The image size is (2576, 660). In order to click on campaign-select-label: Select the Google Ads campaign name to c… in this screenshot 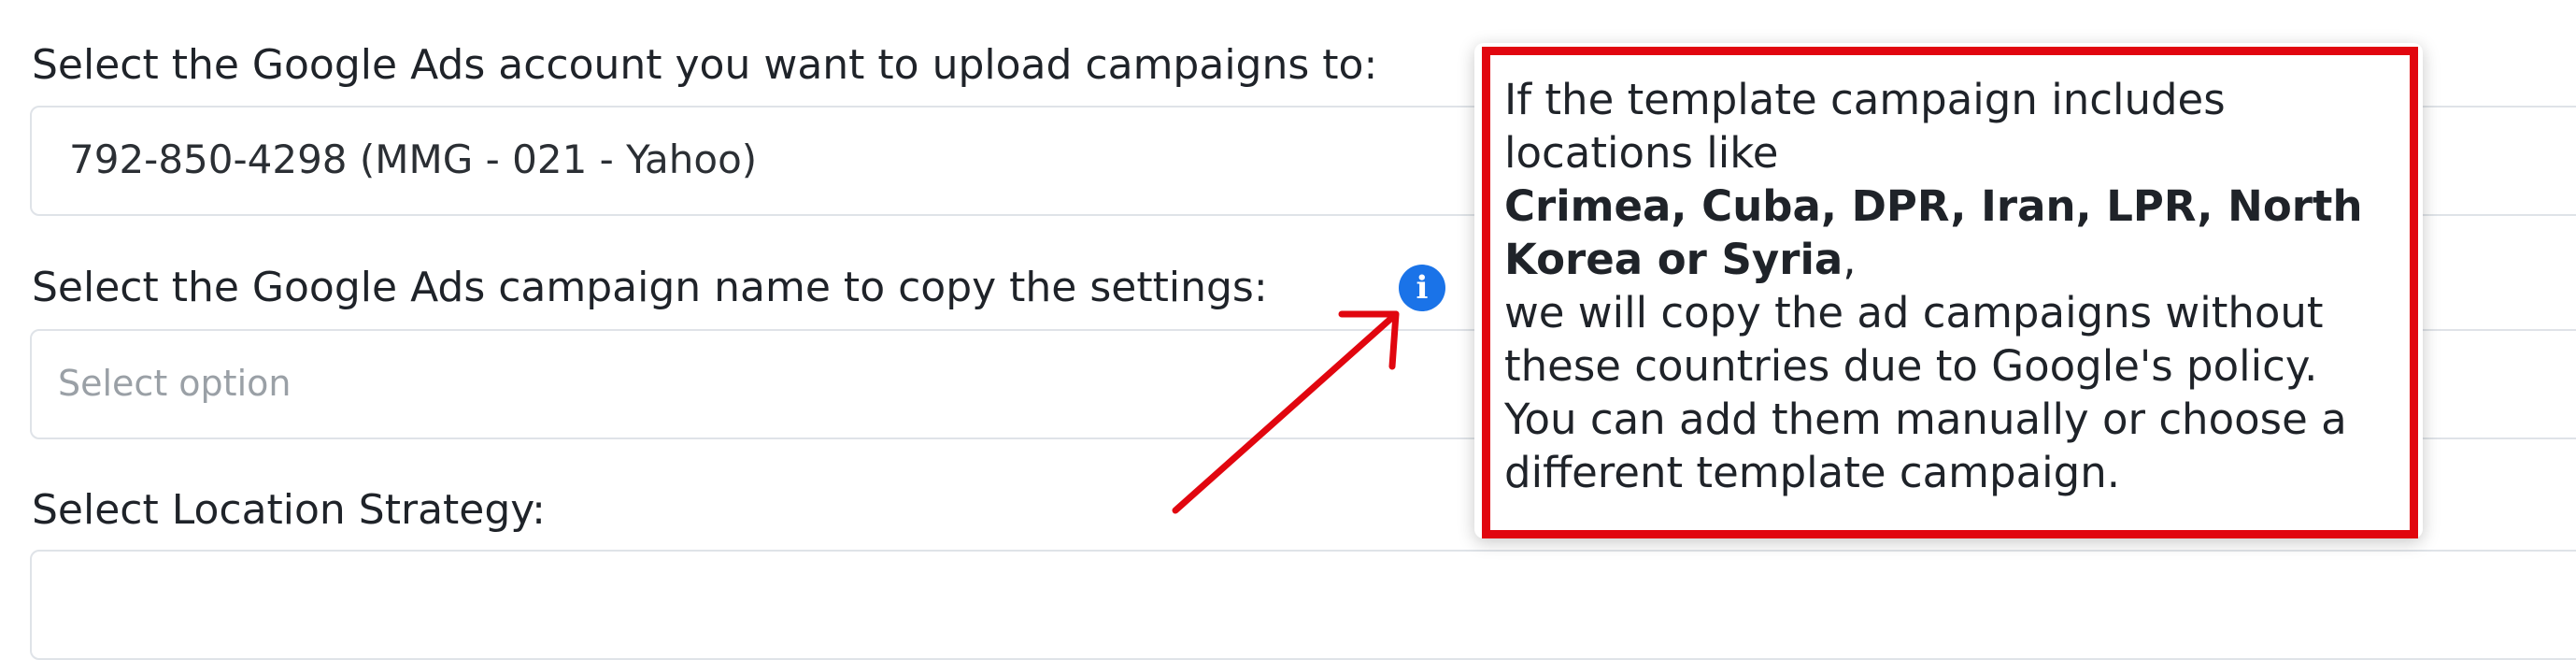, I will do `click(650, 287)`.